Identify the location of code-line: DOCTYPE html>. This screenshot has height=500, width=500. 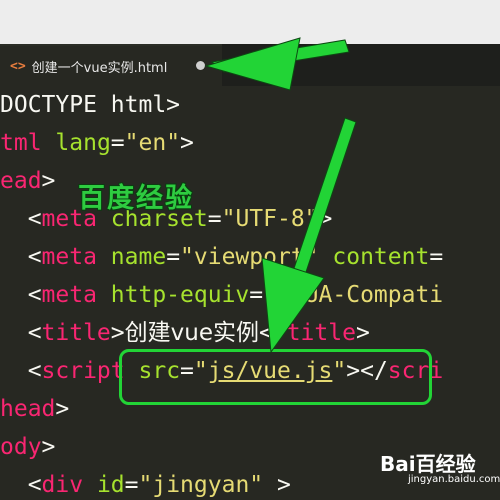
(90, 105).